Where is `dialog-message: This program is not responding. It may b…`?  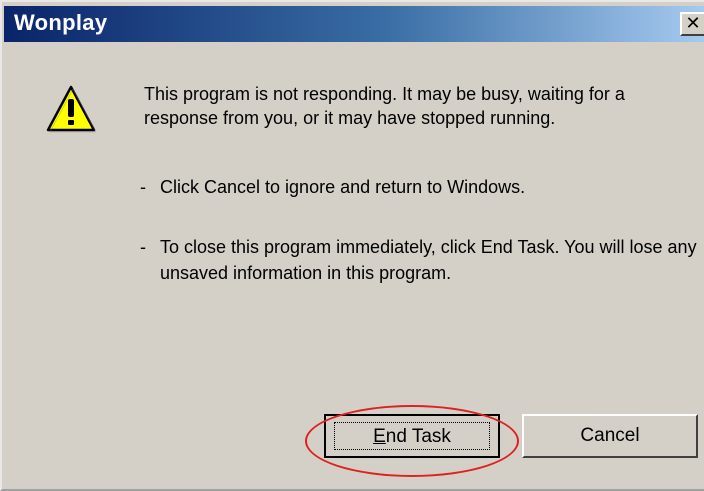 dialog-message: This program is not responding. It may b… is located at coordinates (384, 106).